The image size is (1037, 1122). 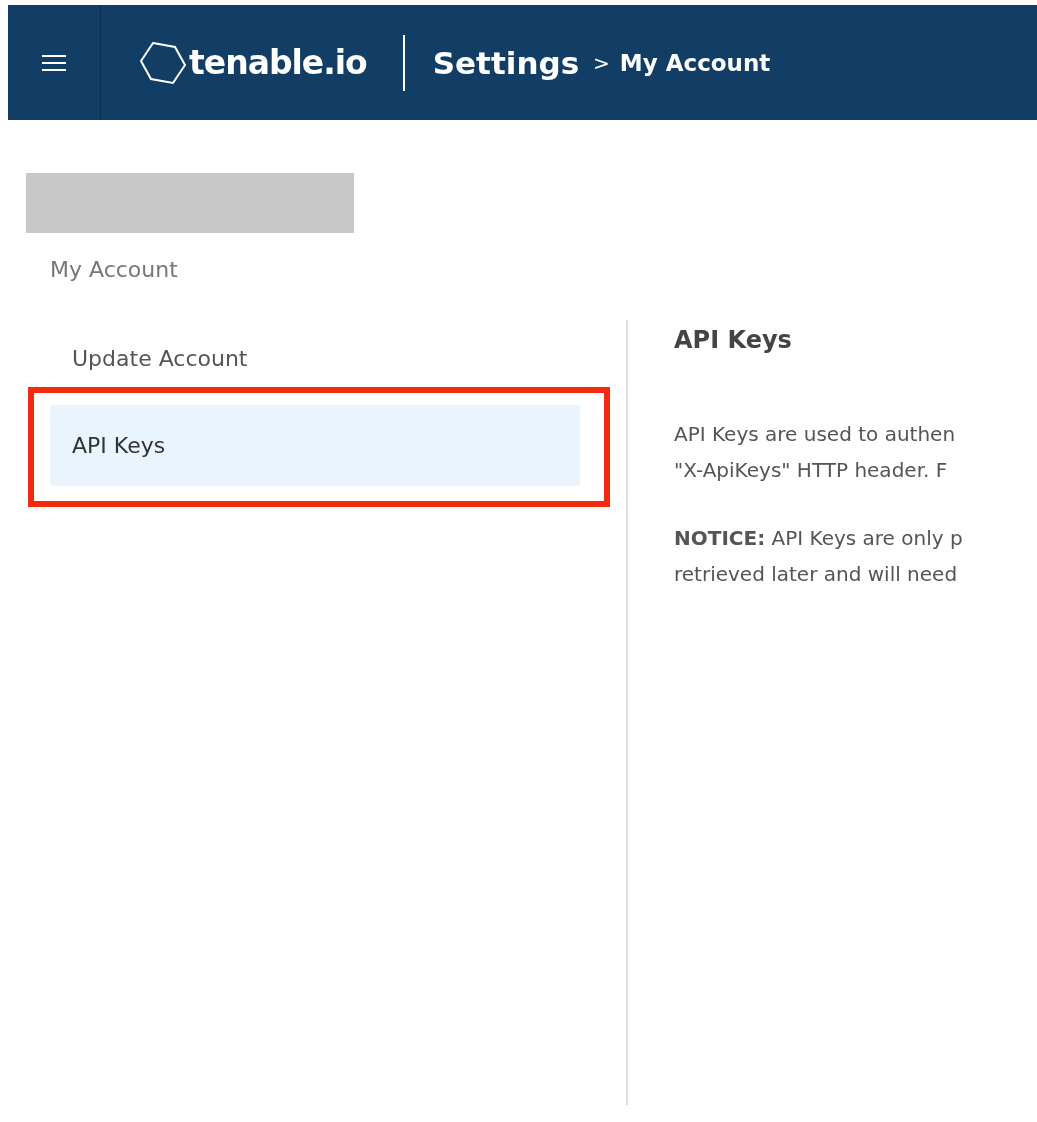 I want to click on sidebar-item: Update Account, so click(x=349, y=358).